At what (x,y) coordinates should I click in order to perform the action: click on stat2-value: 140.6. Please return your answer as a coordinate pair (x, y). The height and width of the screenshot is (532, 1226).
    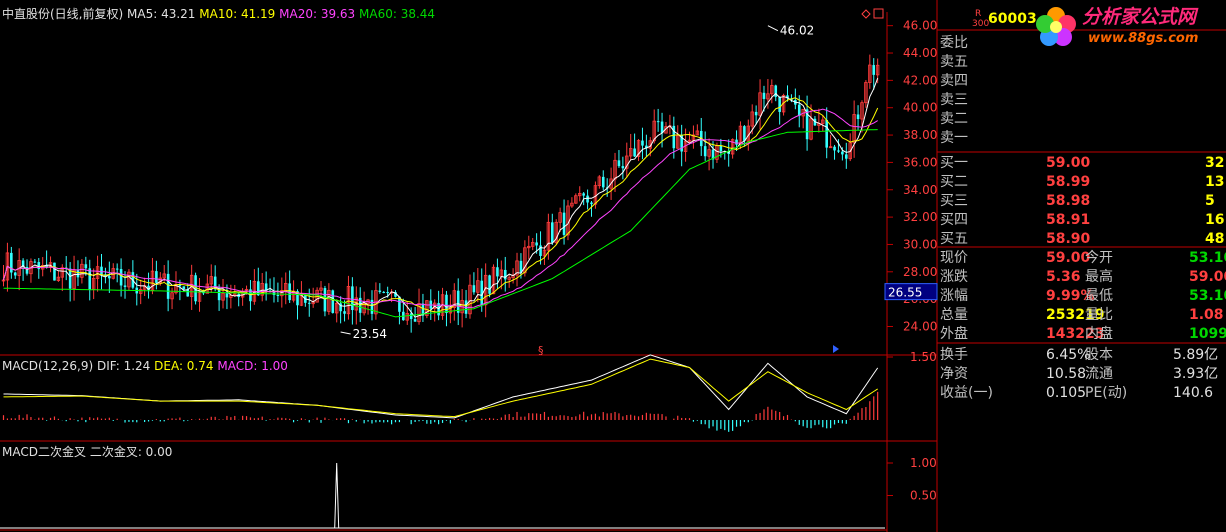
    Looking at the image, I should click on (1193, 393).